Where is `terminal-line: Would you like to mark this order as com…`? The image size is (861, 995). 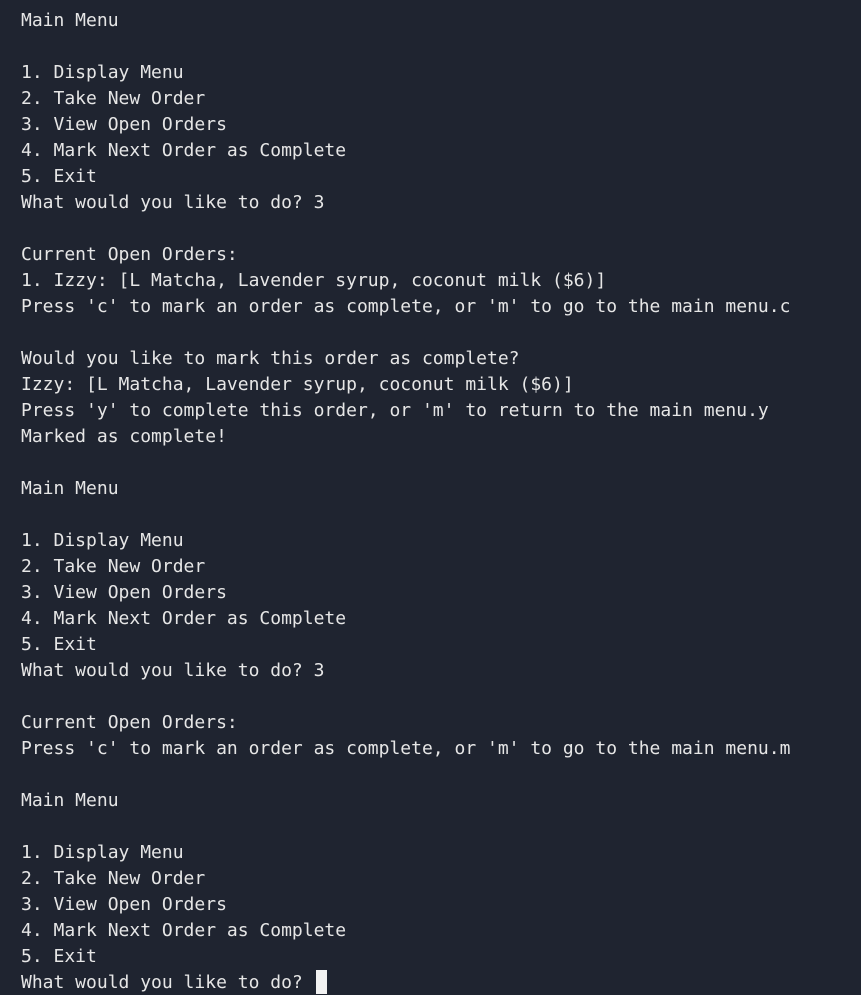
terminal-line: Would you like to mark this order as com… is located at coordinates (270, 358).